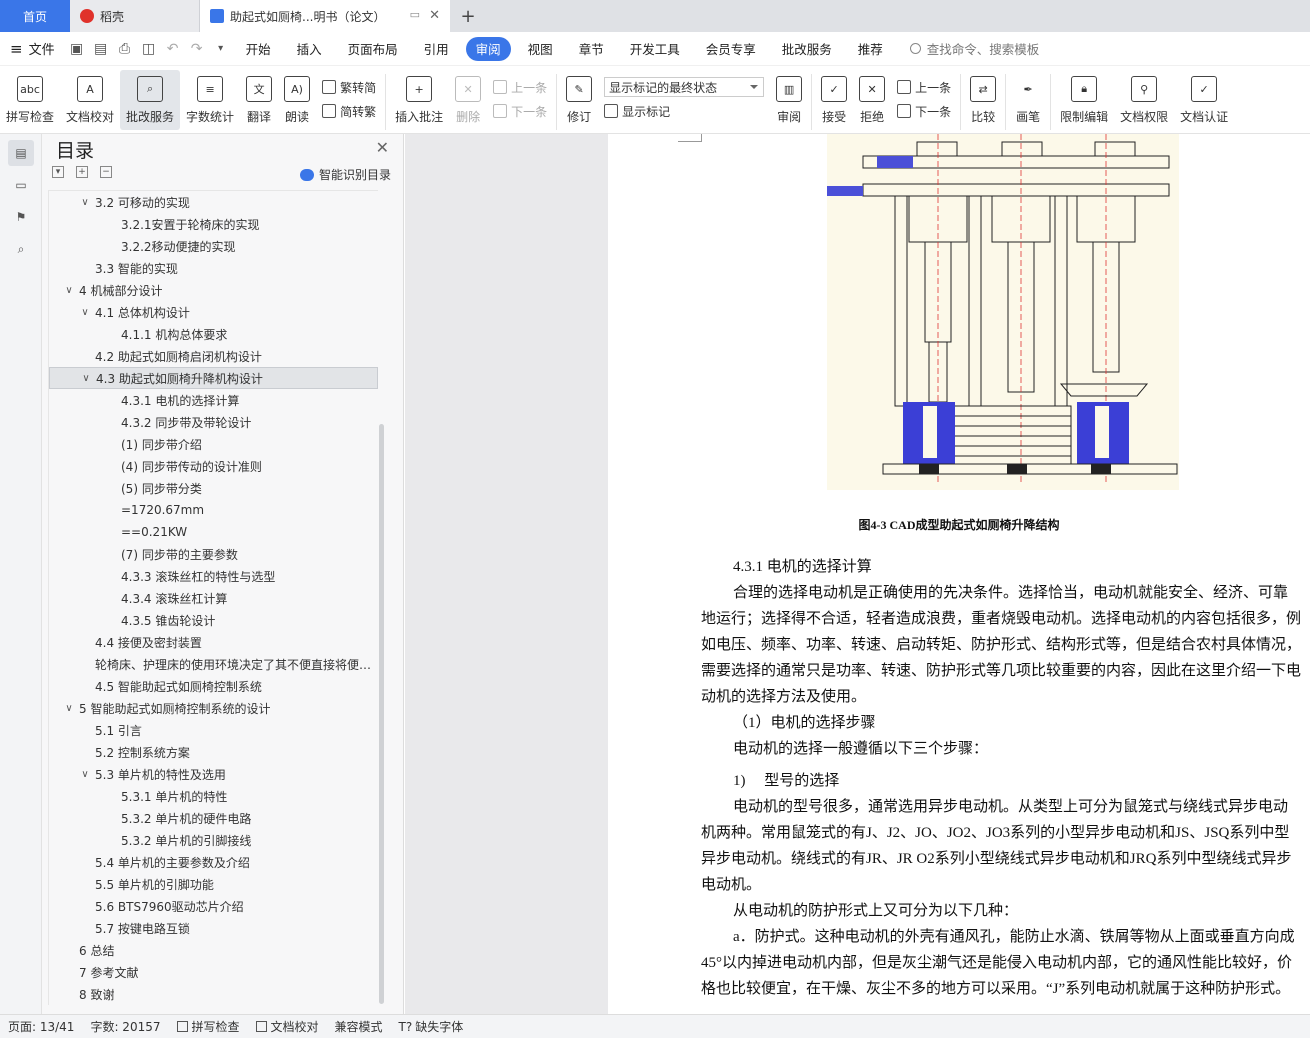 The width and height of the screenshot is (1310, 1038). Describe the element at coordinates (213, 224) in the screenshot. I see `toc-item: 3.2.1安置于轮椅床的实现` at that location.